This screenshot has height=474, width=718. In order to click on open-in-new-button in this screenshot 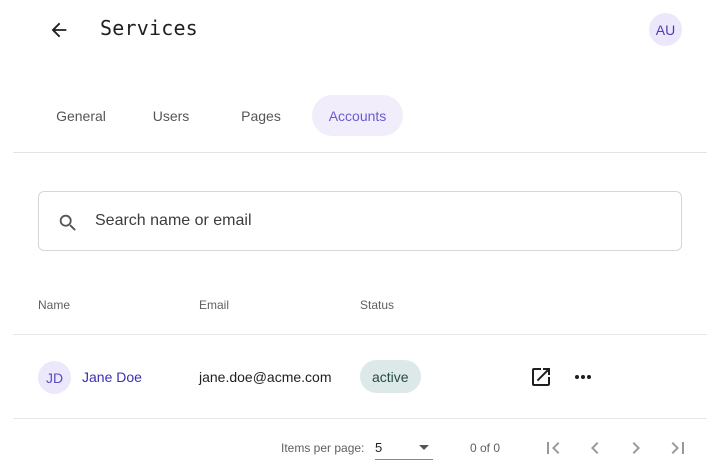, I will do `click(541, 377)`.